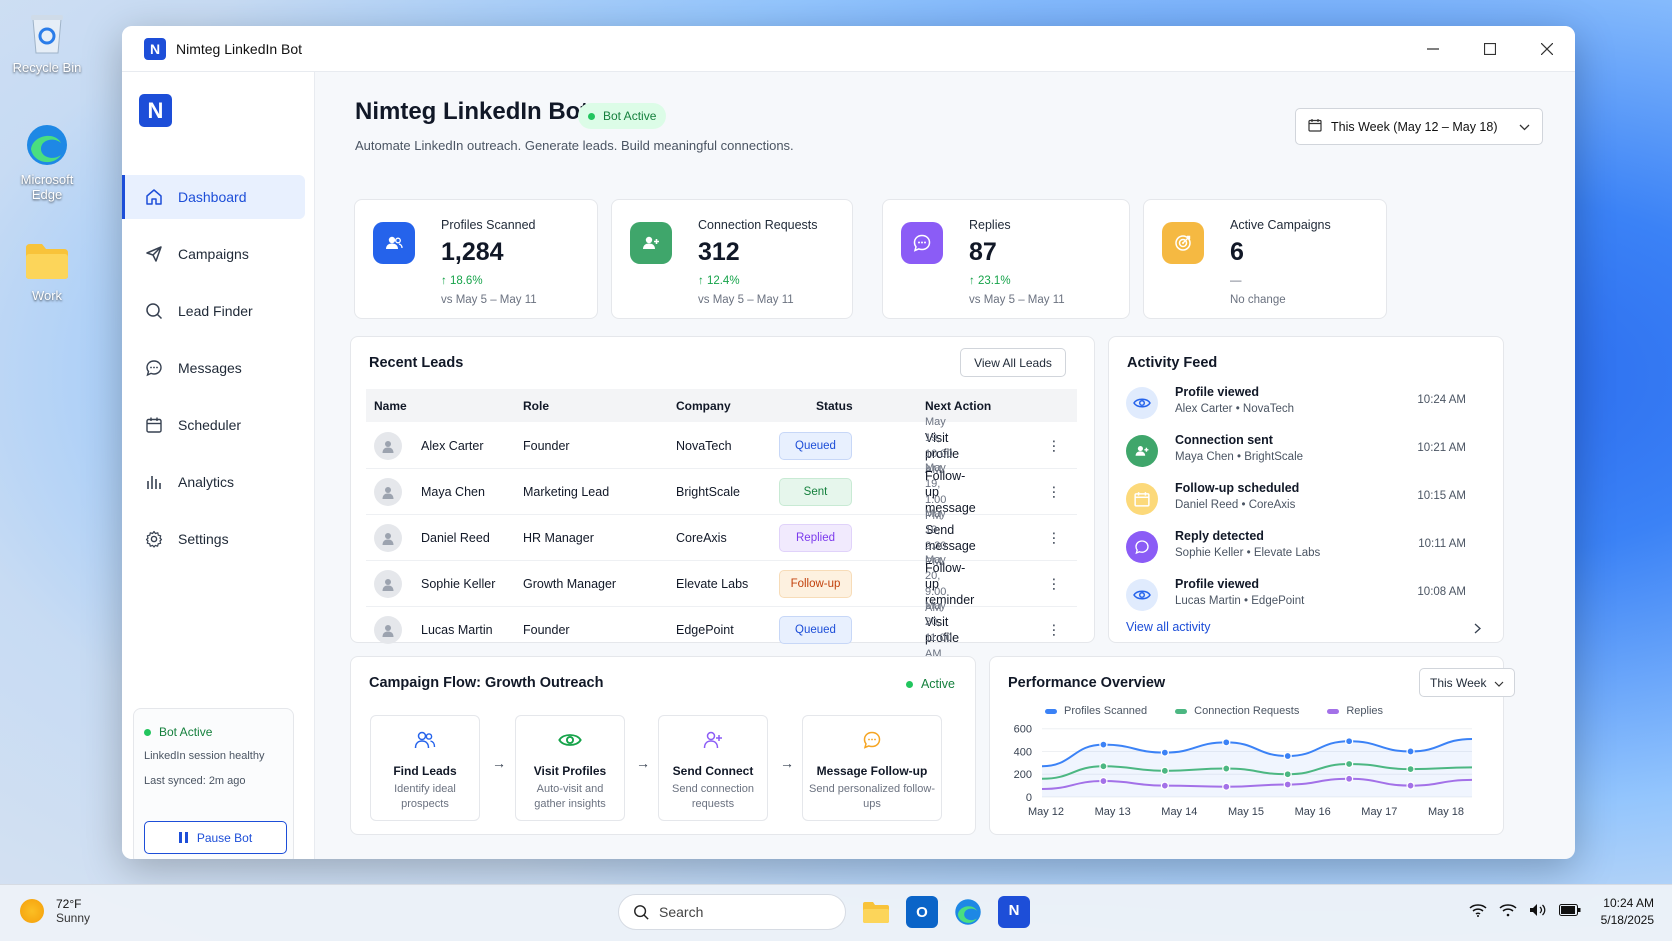 This screenshot has height=941, width=1672. I want to click on desktop-icon-label: Microsoft Edge, so click(47, 187).